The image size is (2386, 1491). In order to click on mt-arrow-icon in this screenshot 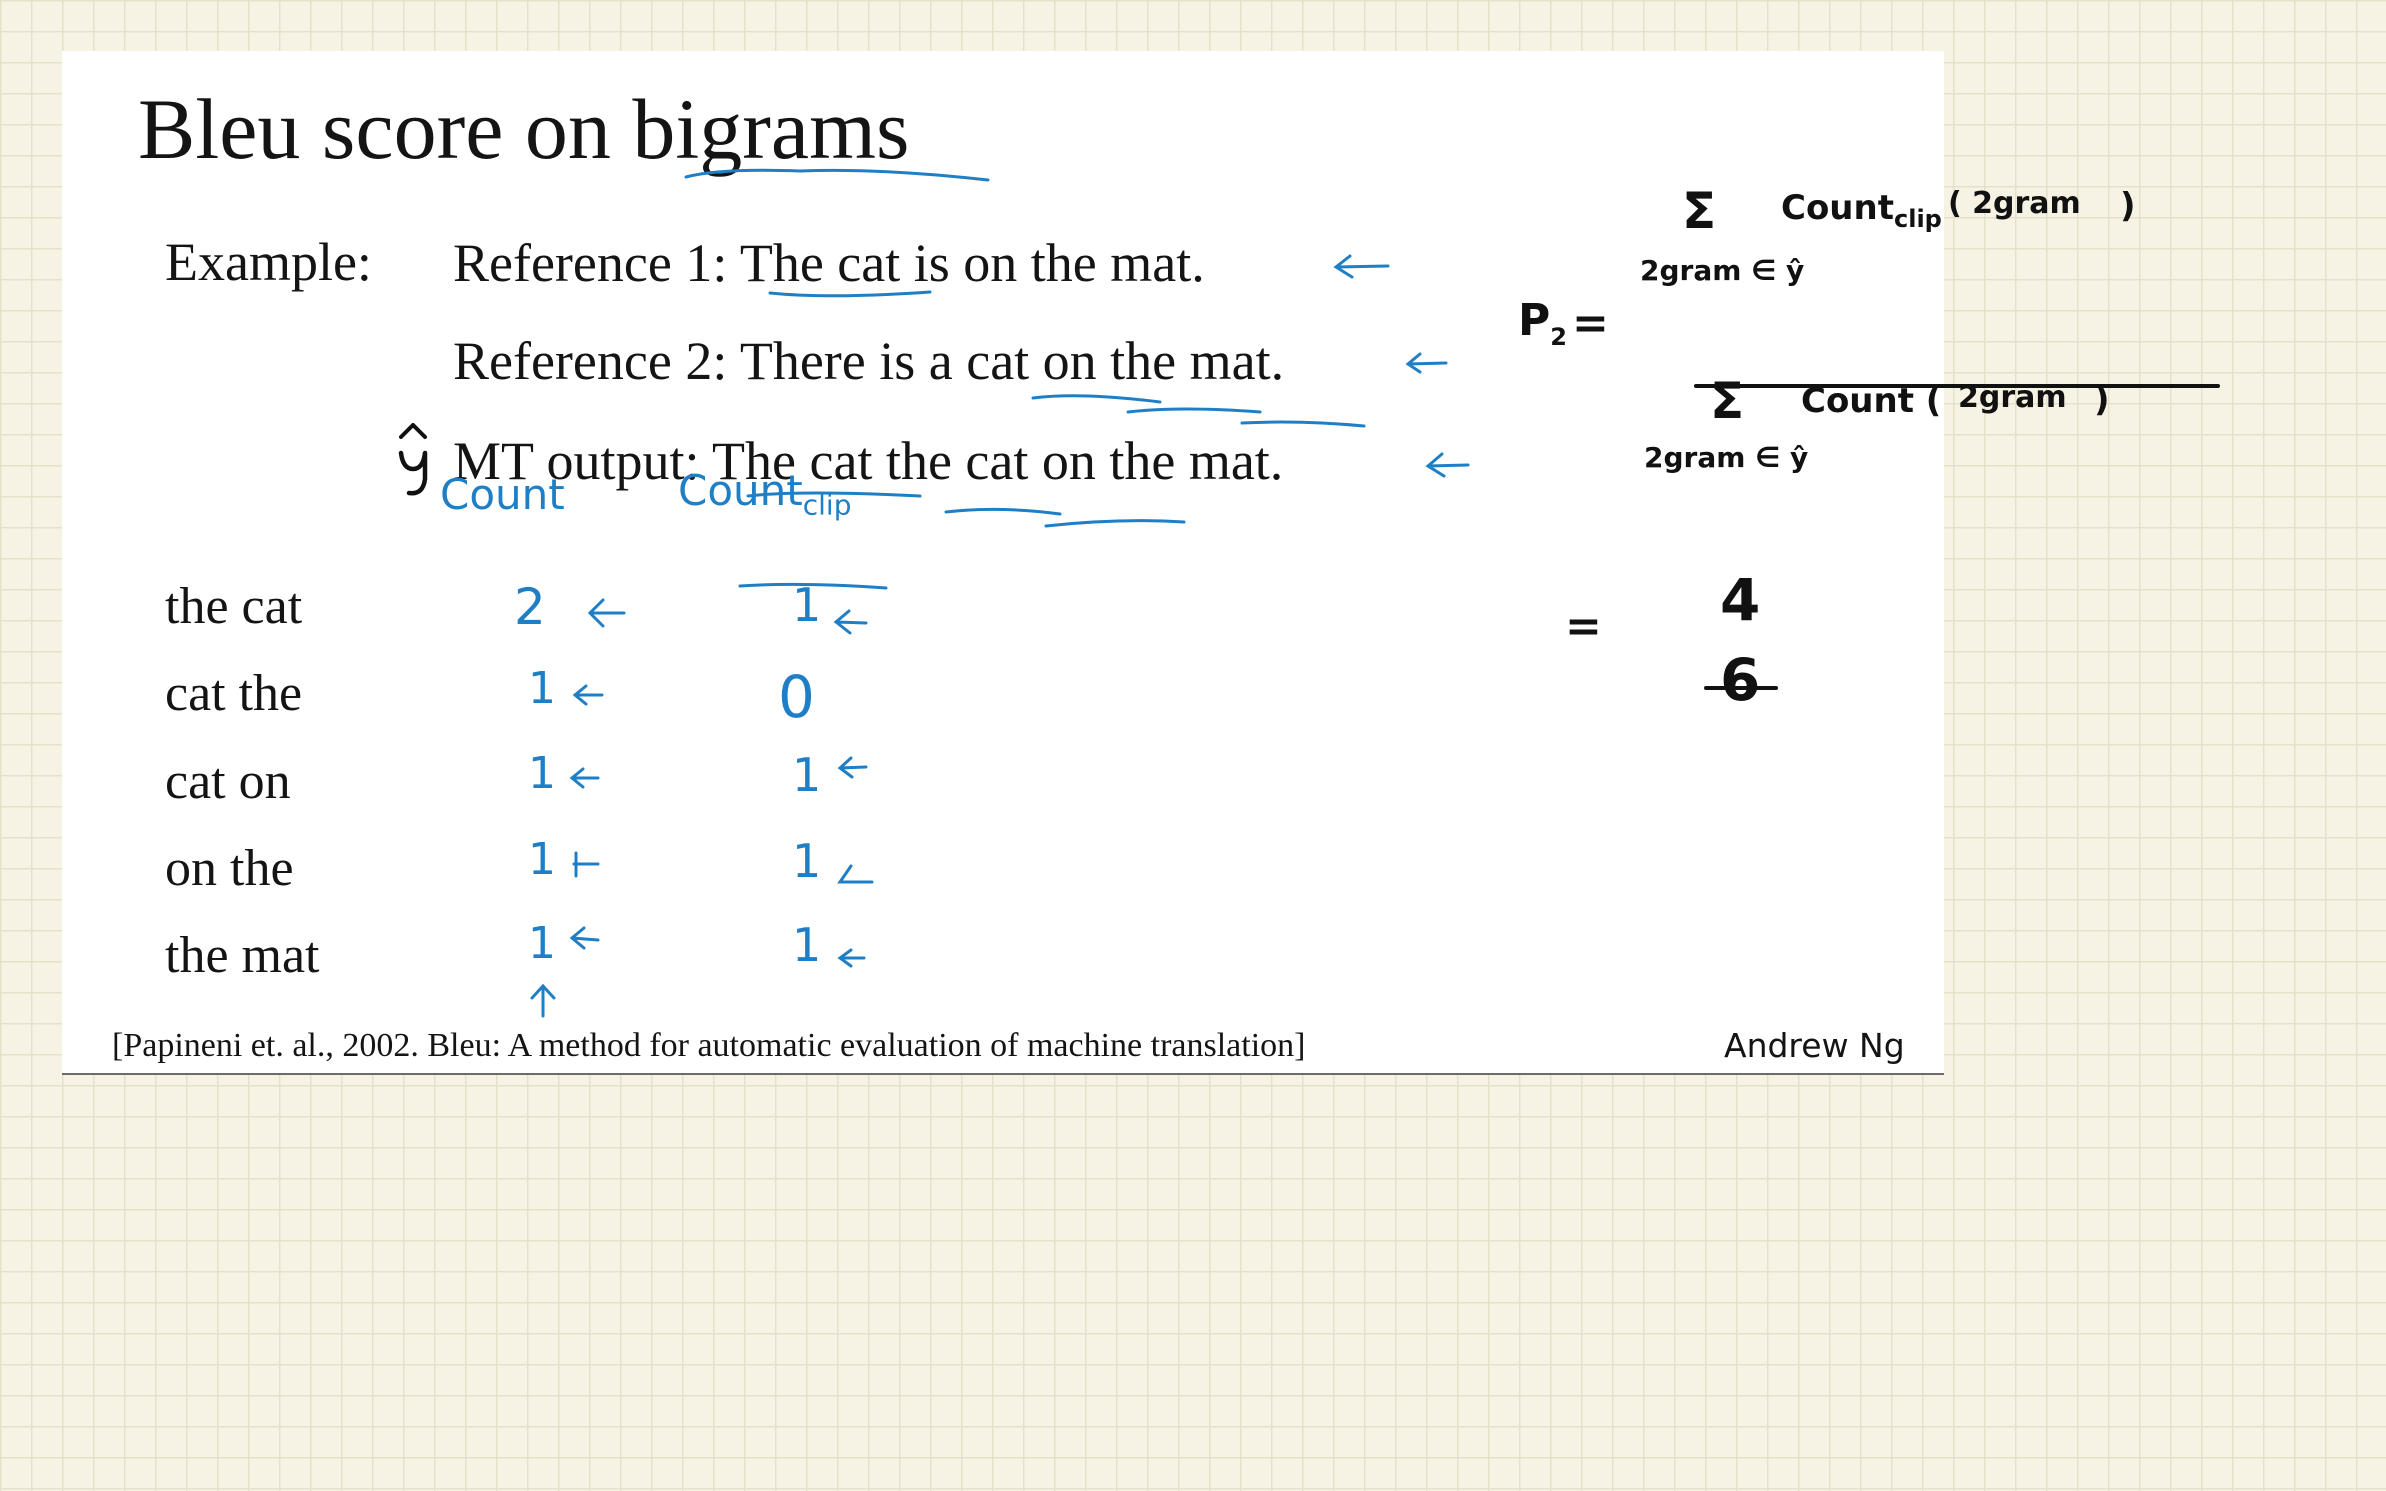, I will do `click(1447, 465)`.